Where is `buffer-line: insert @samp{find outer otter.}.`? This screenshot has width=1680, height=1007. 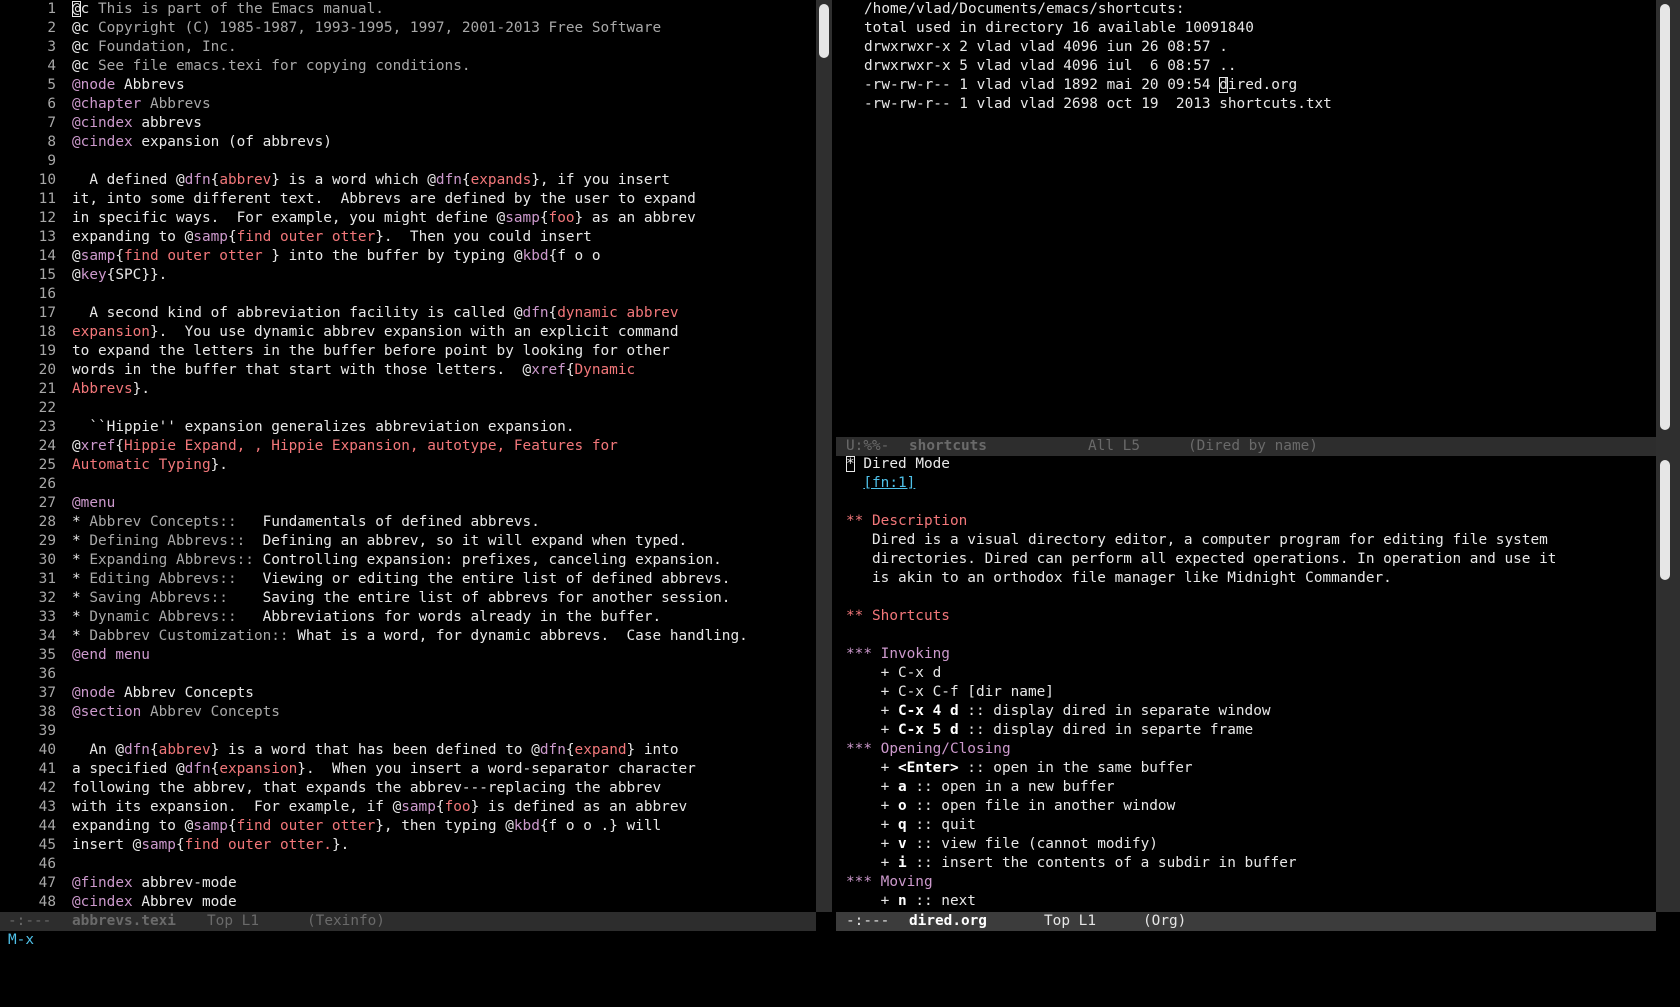 buffer-line: insert @samp{find outer otter.}. is located at coordinates (410, 845).